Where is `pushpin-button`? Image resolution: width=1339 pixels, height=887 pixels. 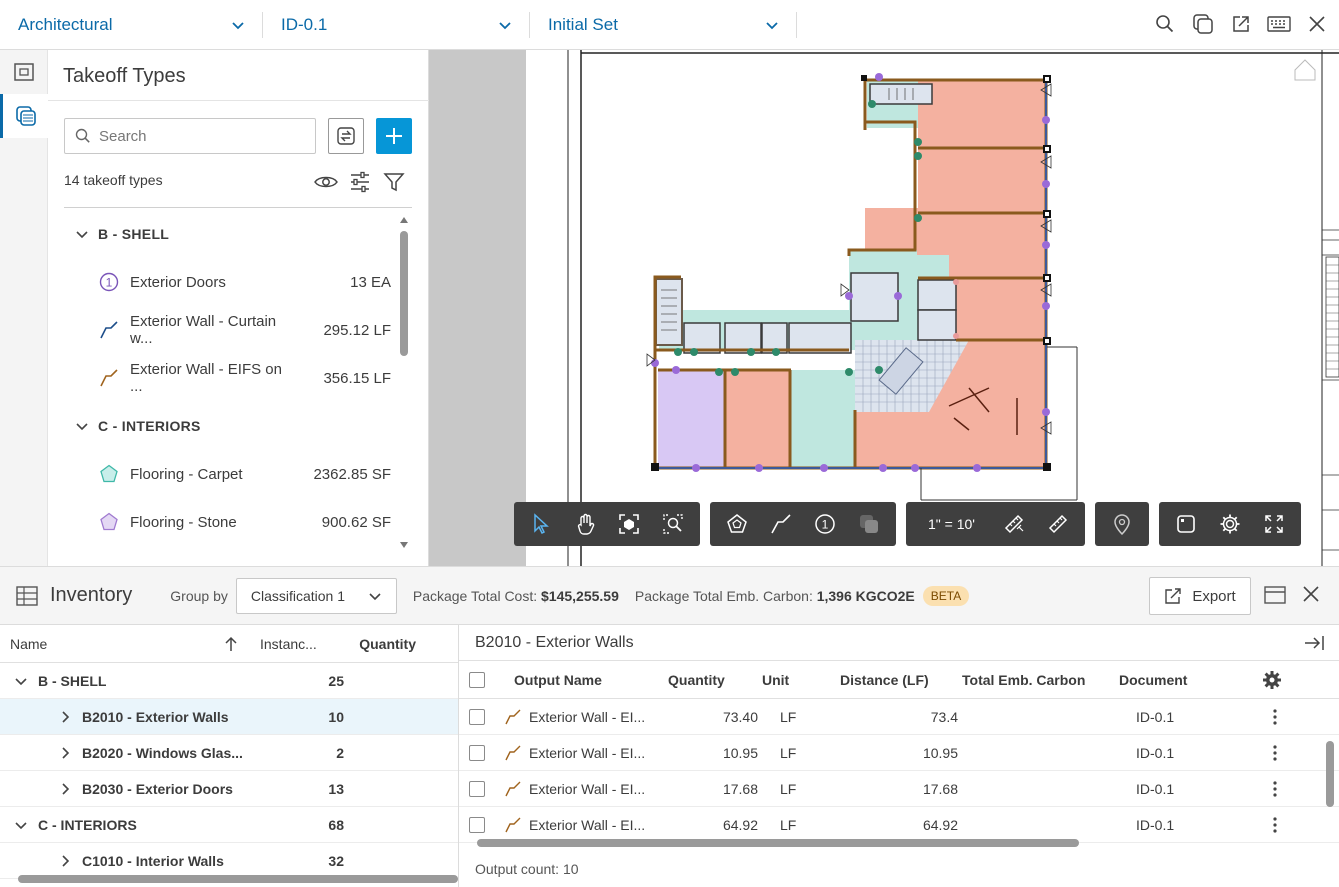 pushpin-button is located at coordinates (1122, 524).